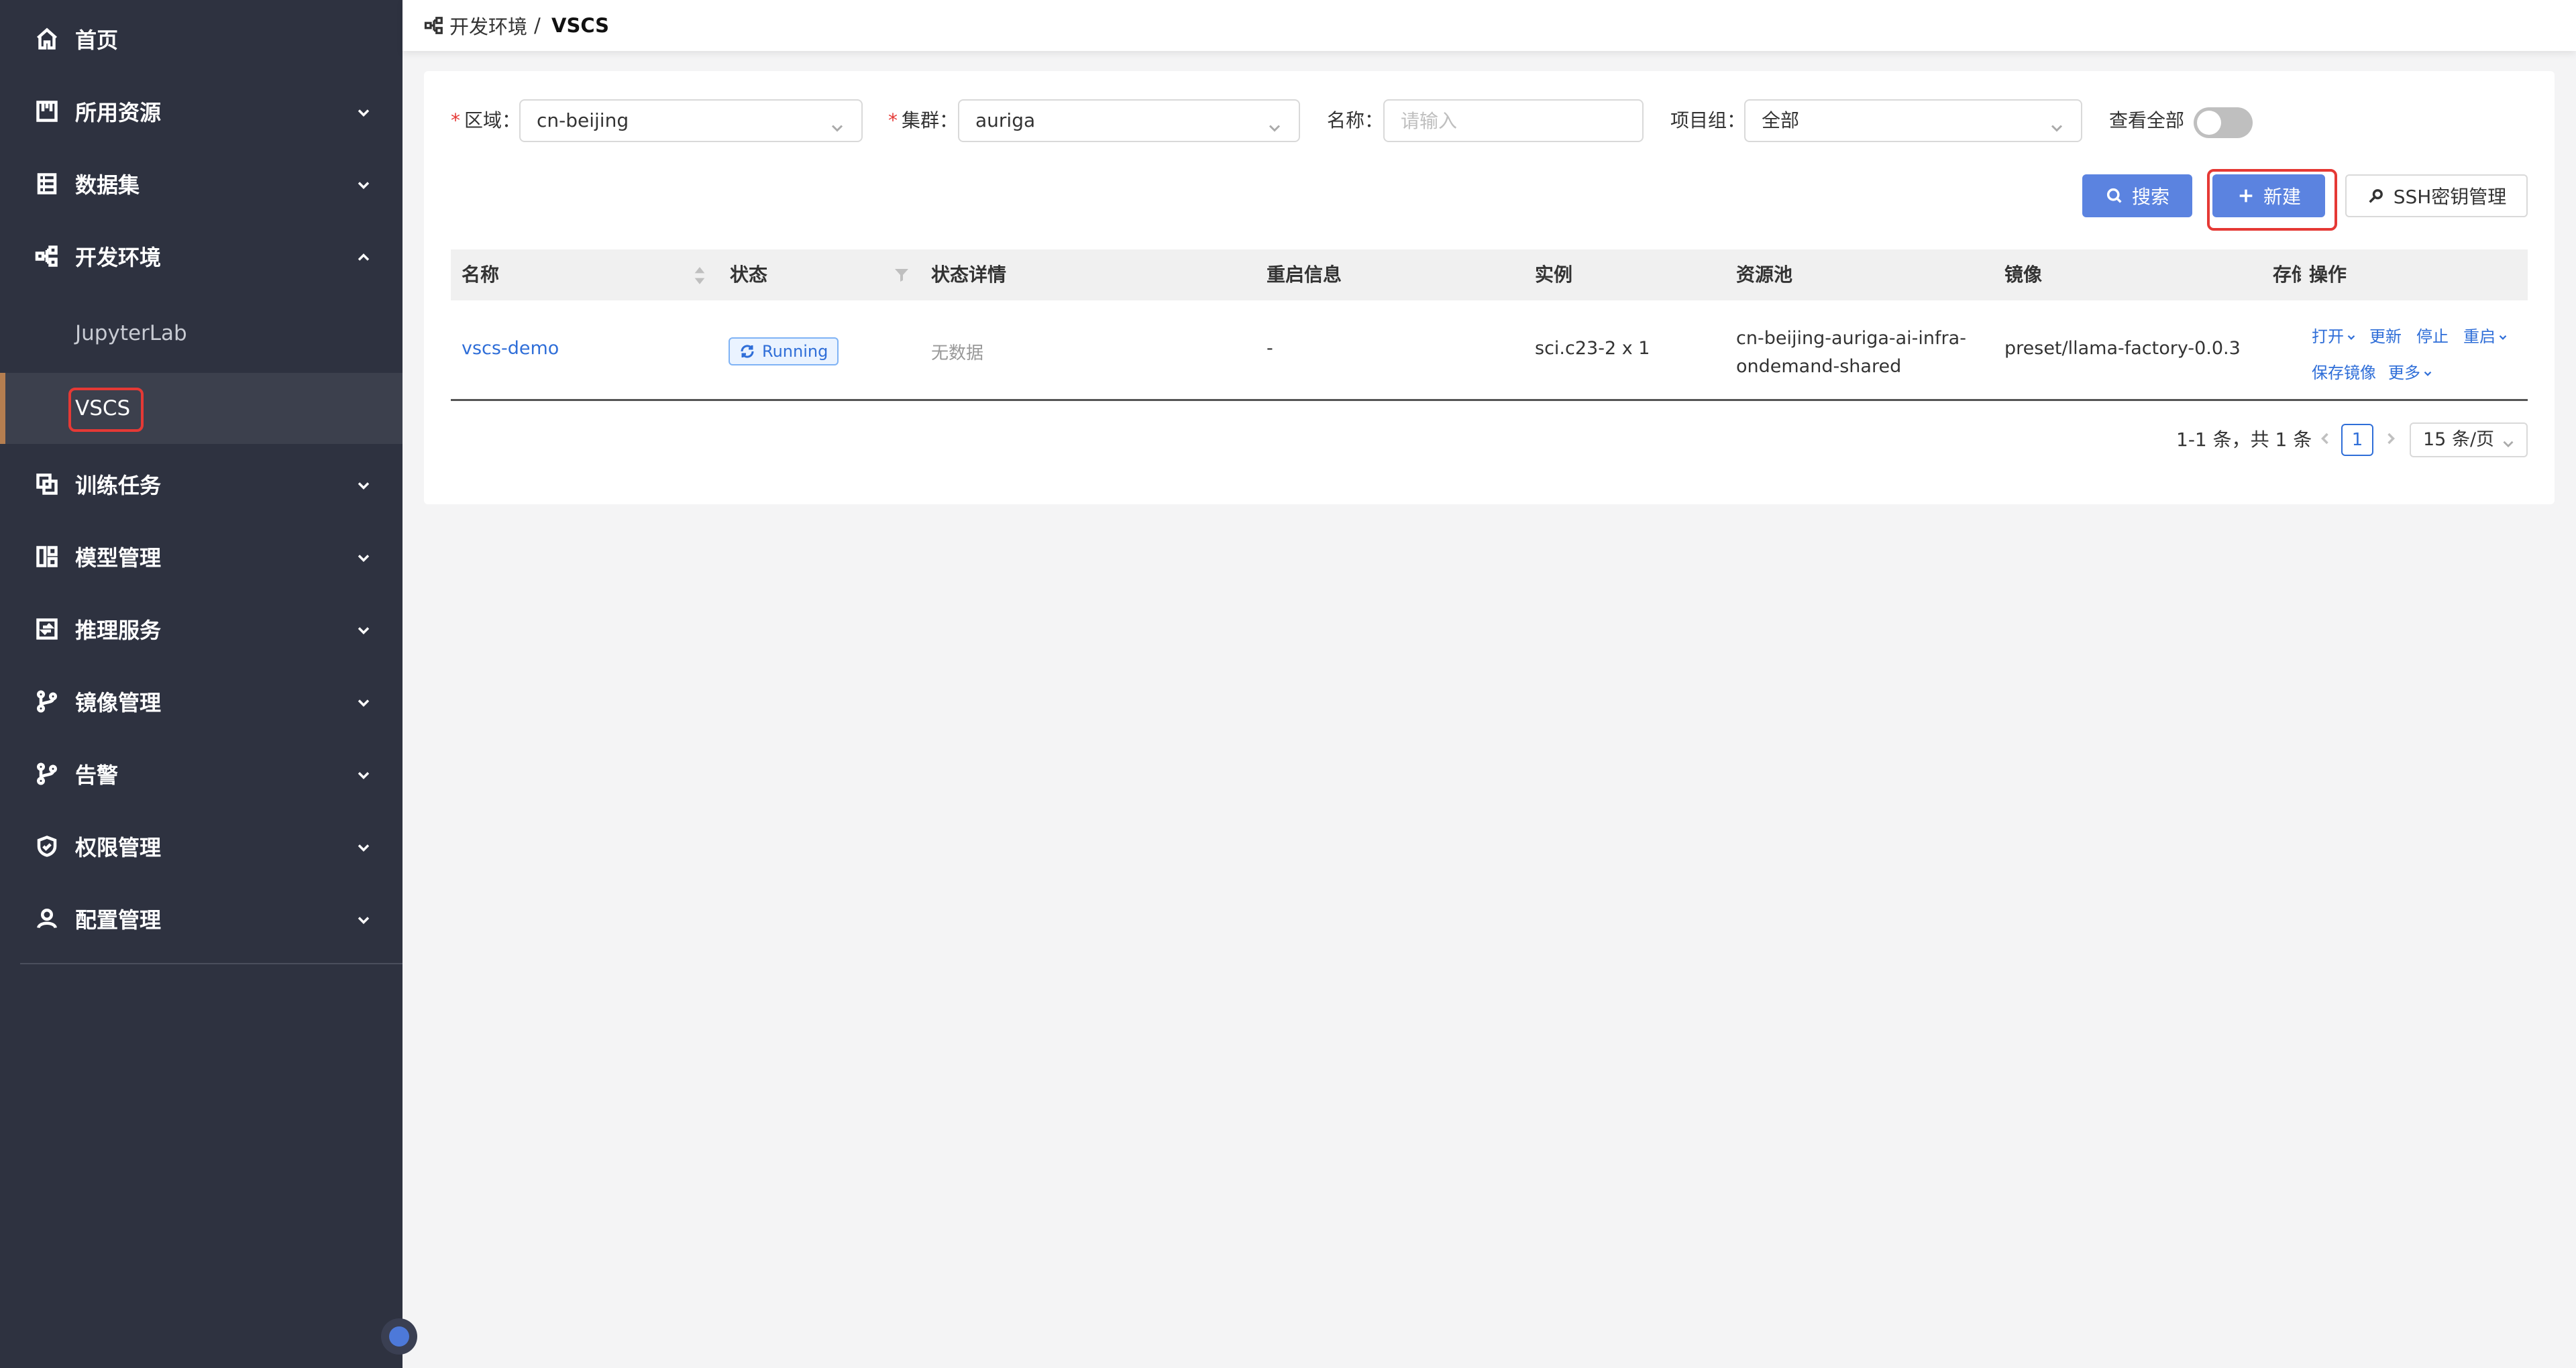  Describe the element at coordinates (691, 120) in the screenshot. I see `region-select: cn-beijing` at that location.